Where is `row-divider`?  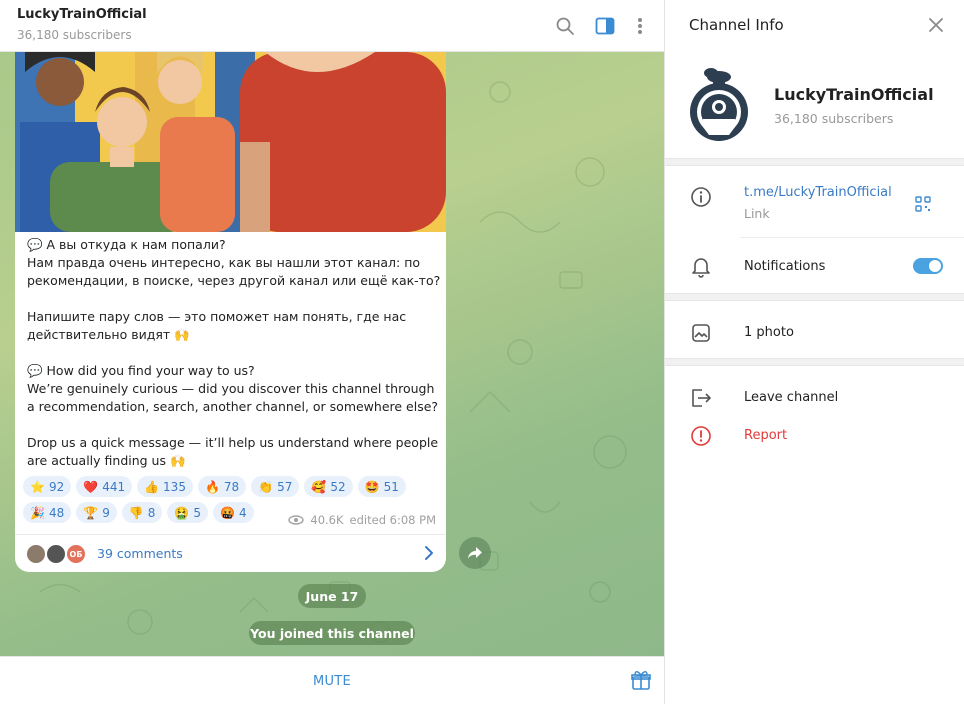
row-divider is located at coordinates (852, 237).